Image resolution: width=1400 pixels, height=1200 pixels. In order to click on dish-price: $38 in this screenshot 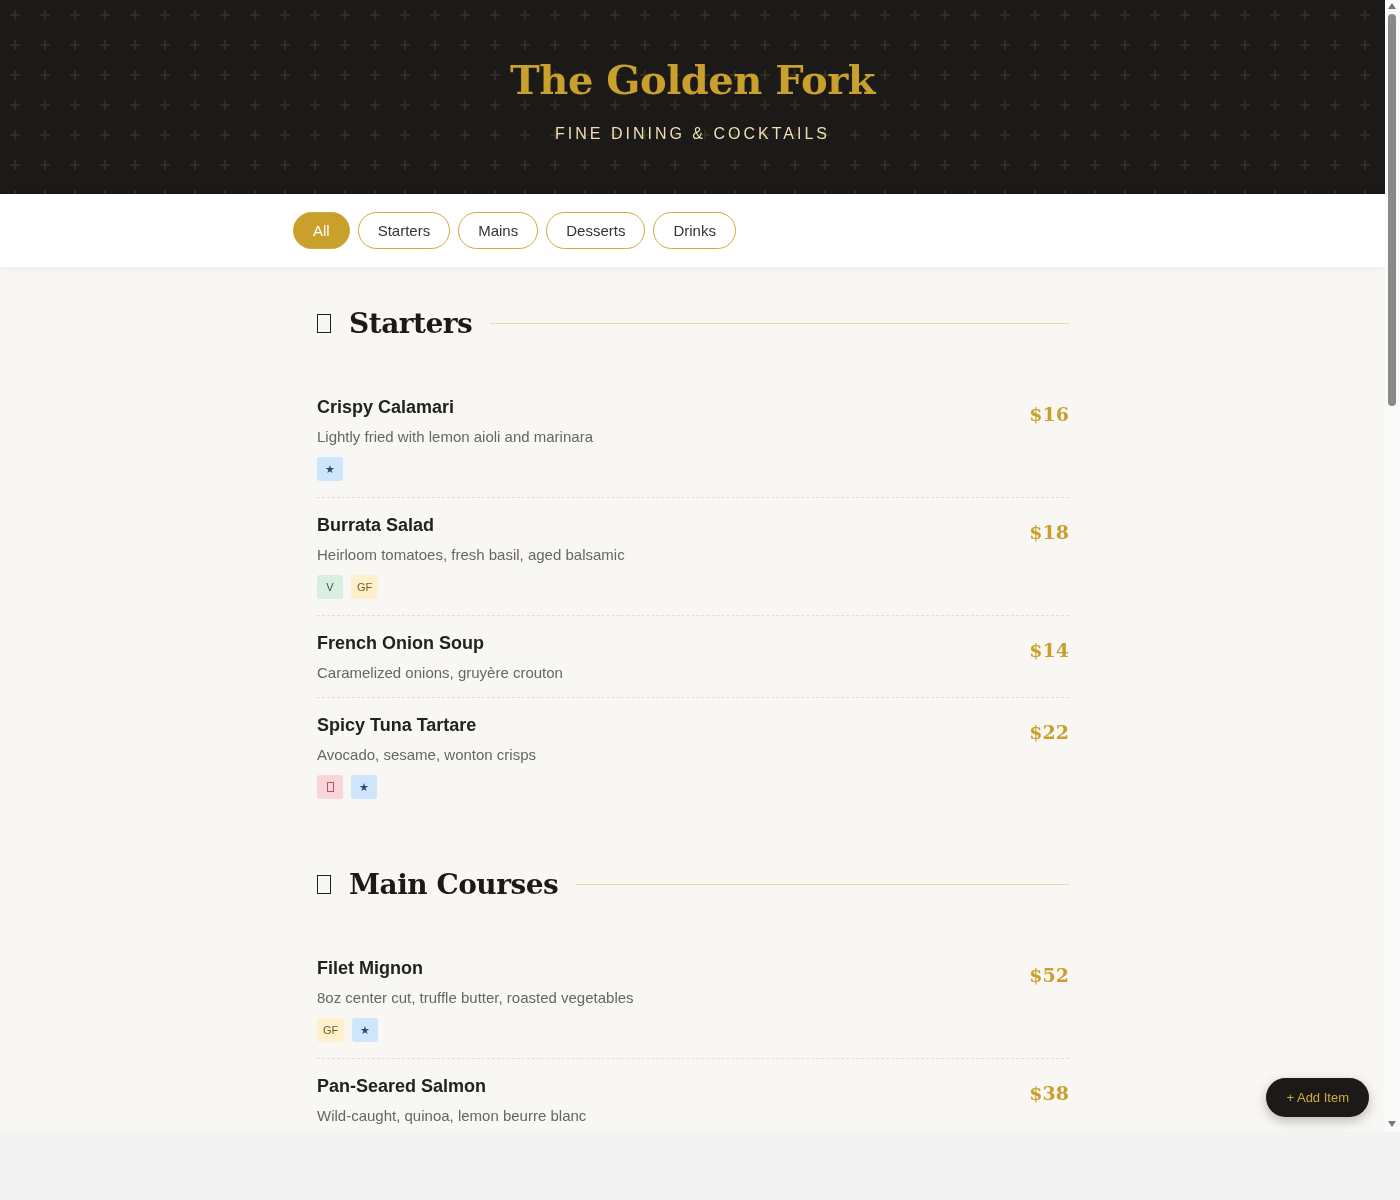, I will do `click(1049, 1093)`.